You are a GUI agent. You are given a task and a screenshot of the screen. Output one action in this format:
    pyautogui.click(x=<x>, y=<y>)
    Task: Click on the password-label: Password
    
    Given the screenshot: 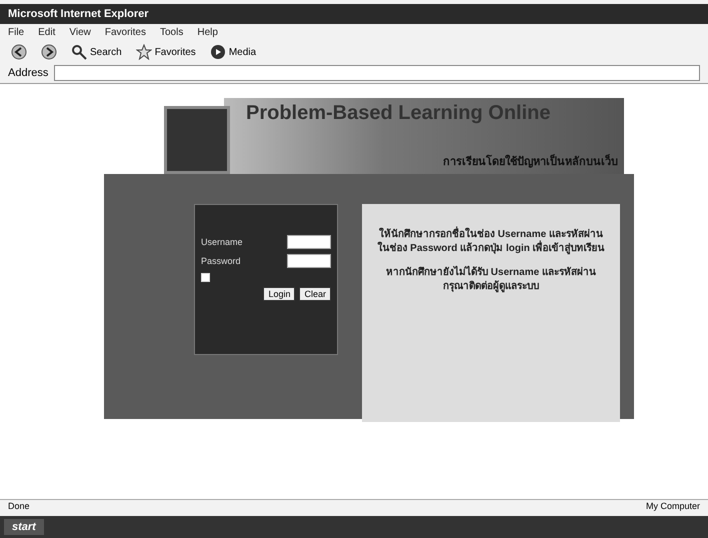 What is the action you would take?
    pyautogui.click(x=221, y=261)
    